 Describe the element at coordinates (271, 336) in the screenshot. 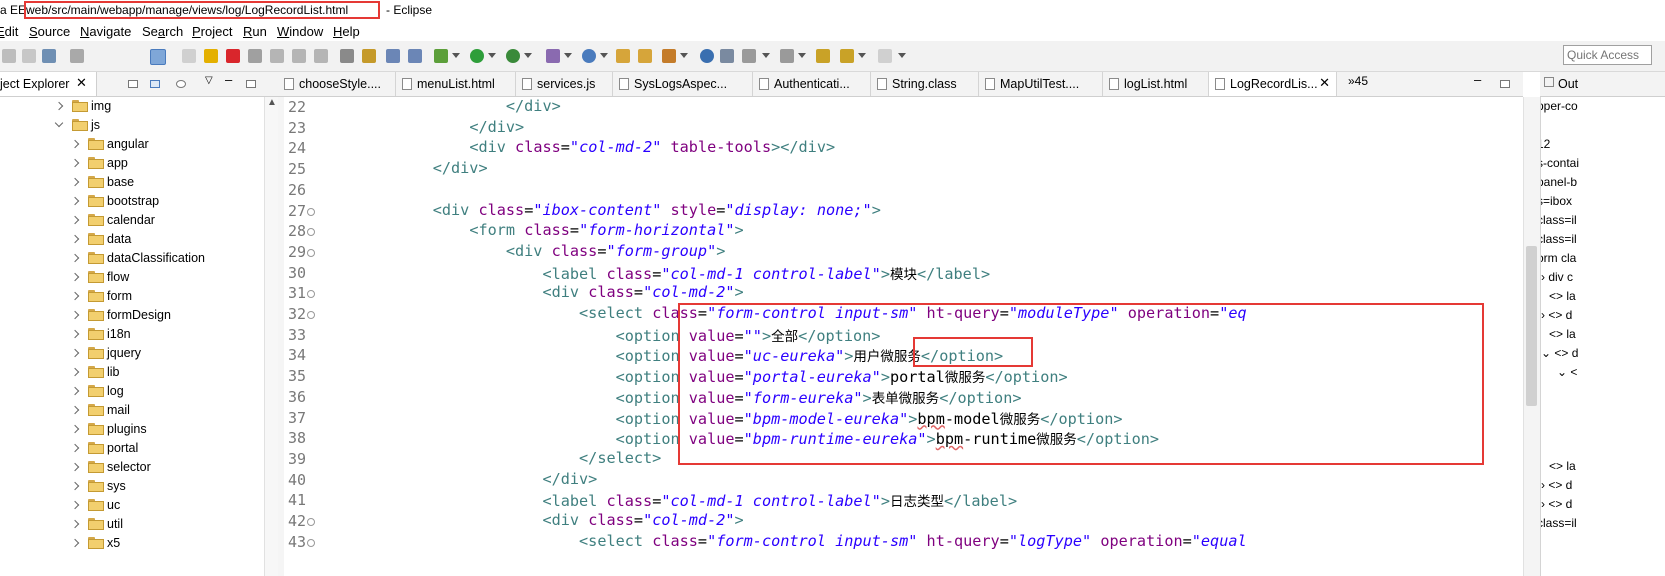

I see `project-tree-scrollbar: ▲` at that location.